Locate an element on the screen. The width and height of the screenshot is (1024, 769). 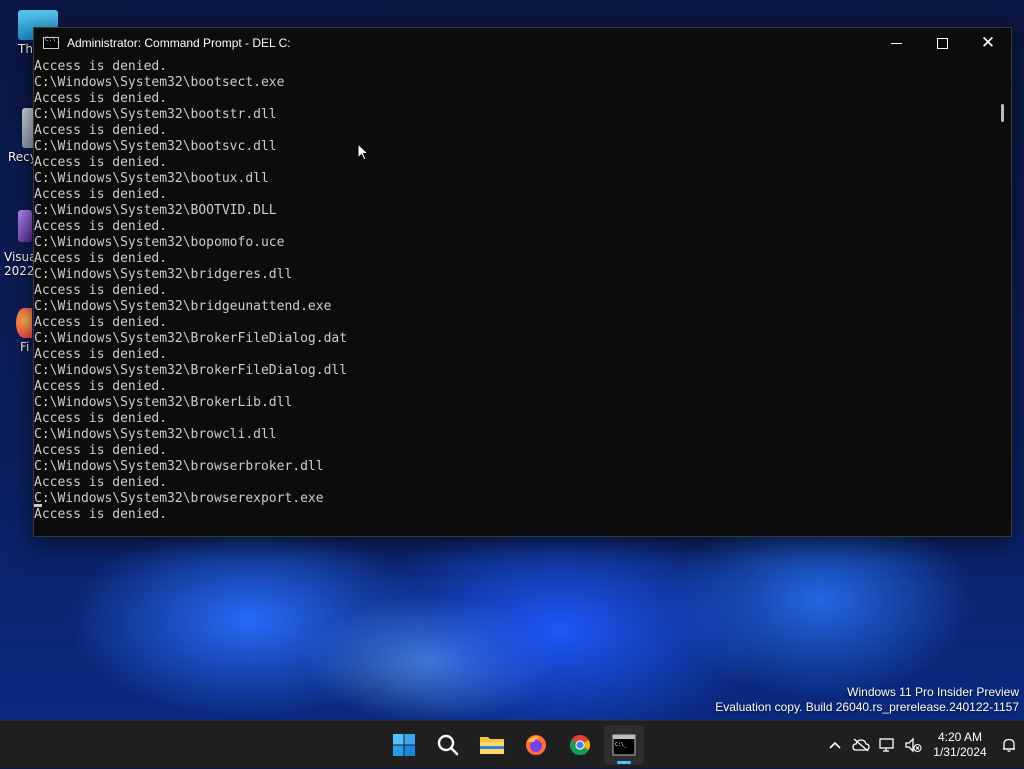
console-line: C:\Windows\System32\bootsect.exe is located at coordinates (159, 82).